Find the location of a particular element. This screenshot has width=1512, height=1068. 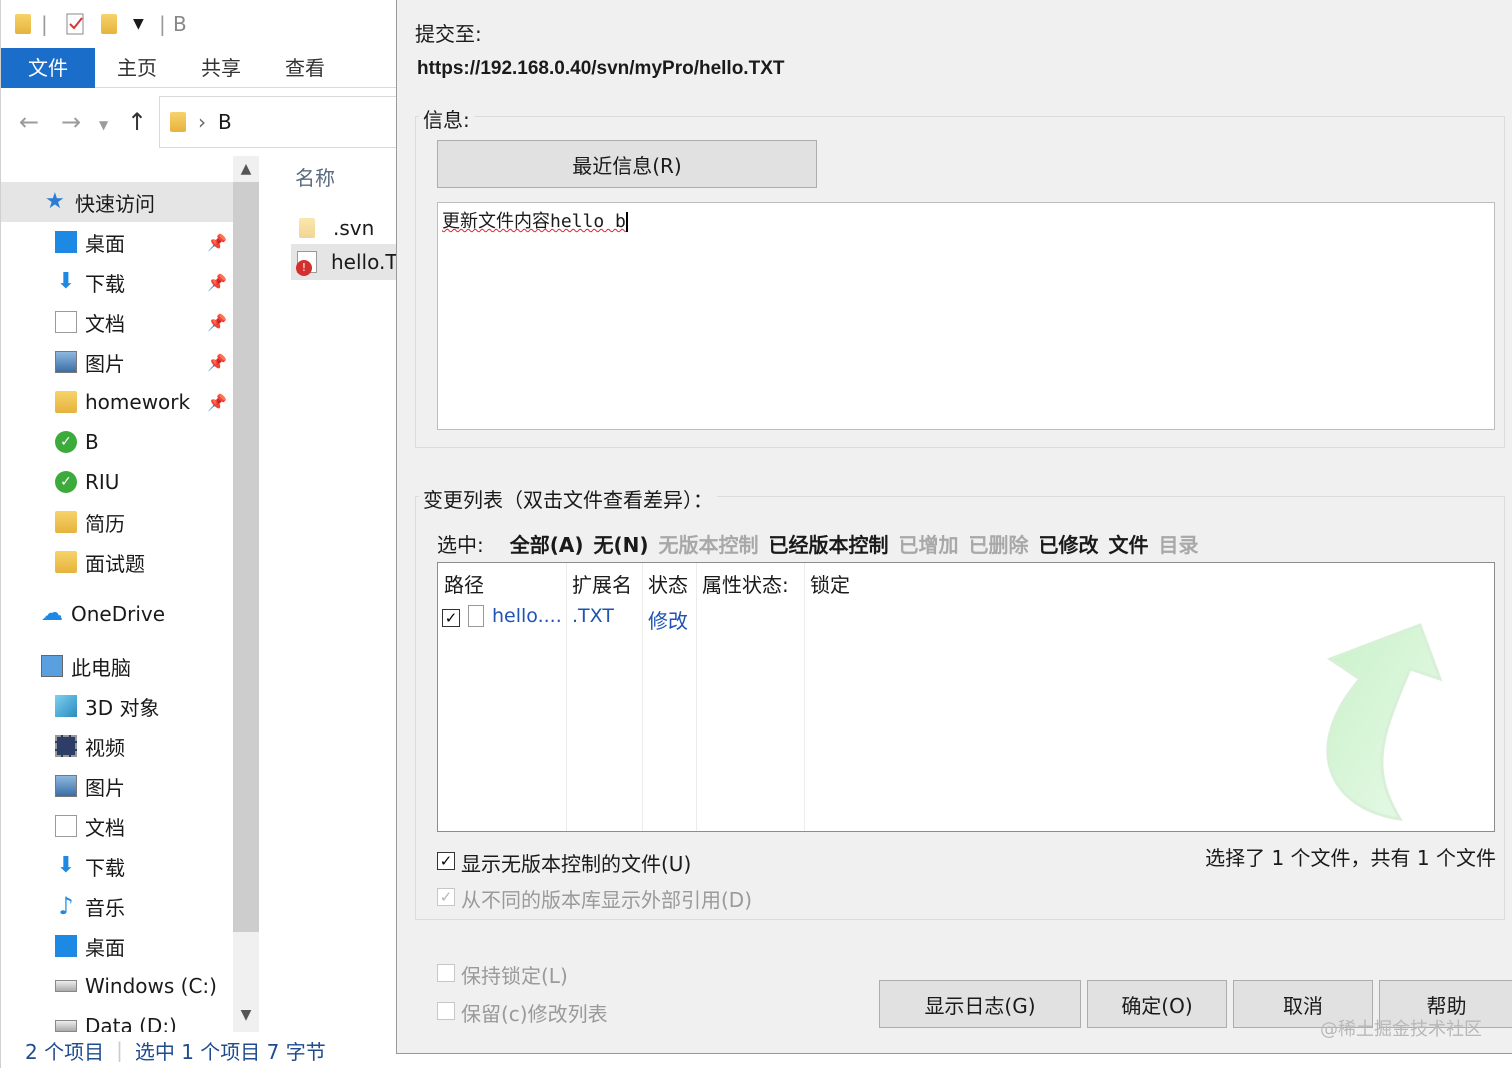

nav-item-homework: homework 📌 is located at coordinates (117, 402).